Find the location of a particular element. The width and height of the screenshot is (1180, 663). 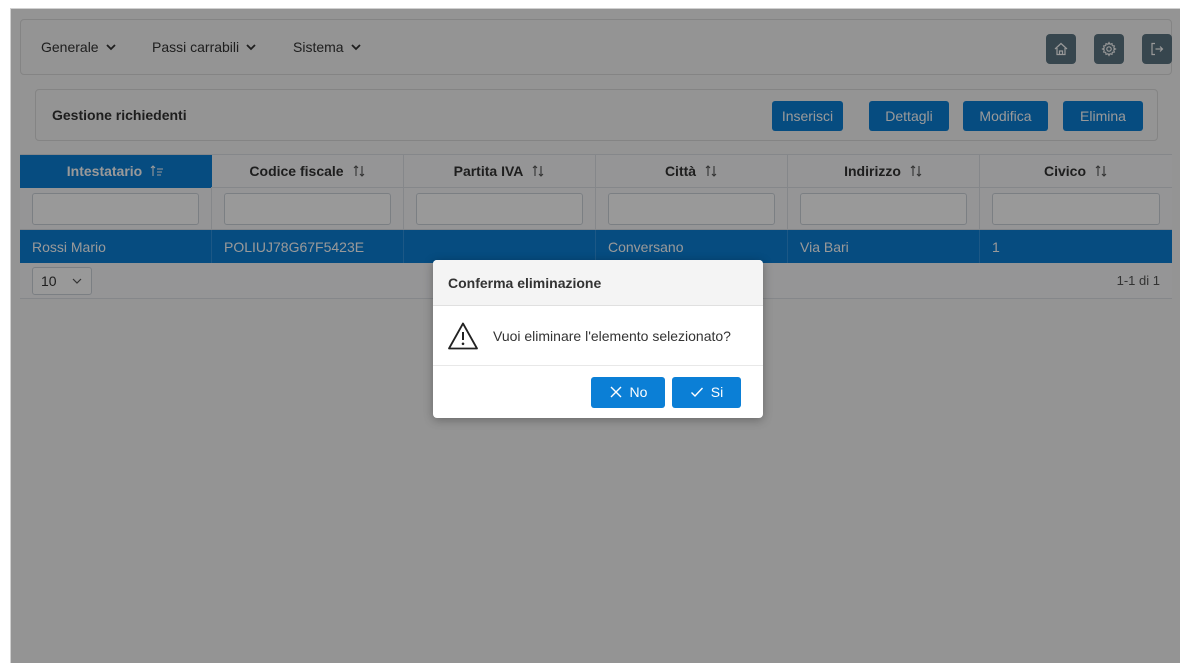

dialog-content: Vuoi eliminare l'elemento selezionato? is located at coordinates (598, 336).